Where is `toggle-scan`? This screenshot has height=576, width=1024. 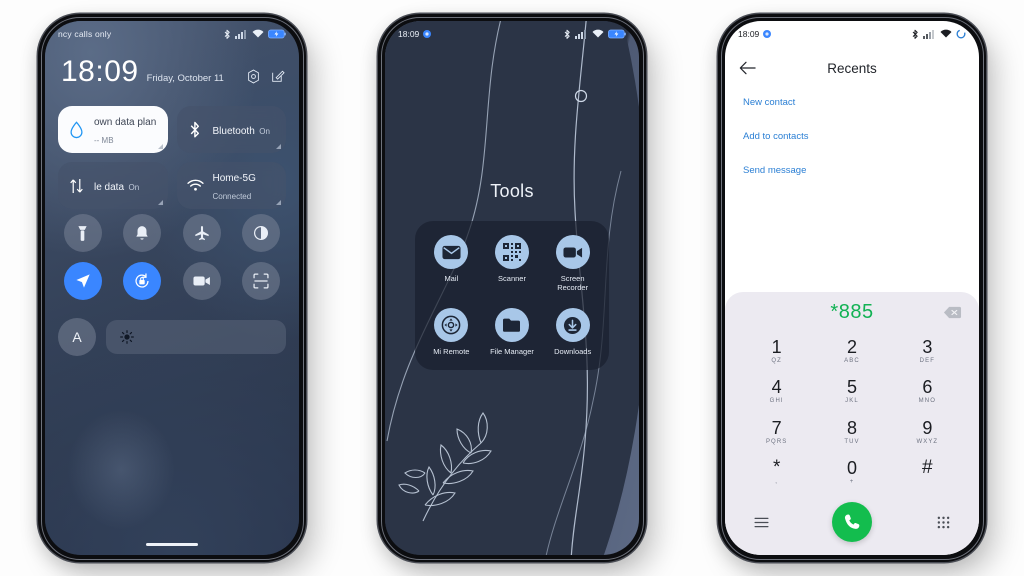
toggle-scan is located at coordinates (261, 281).